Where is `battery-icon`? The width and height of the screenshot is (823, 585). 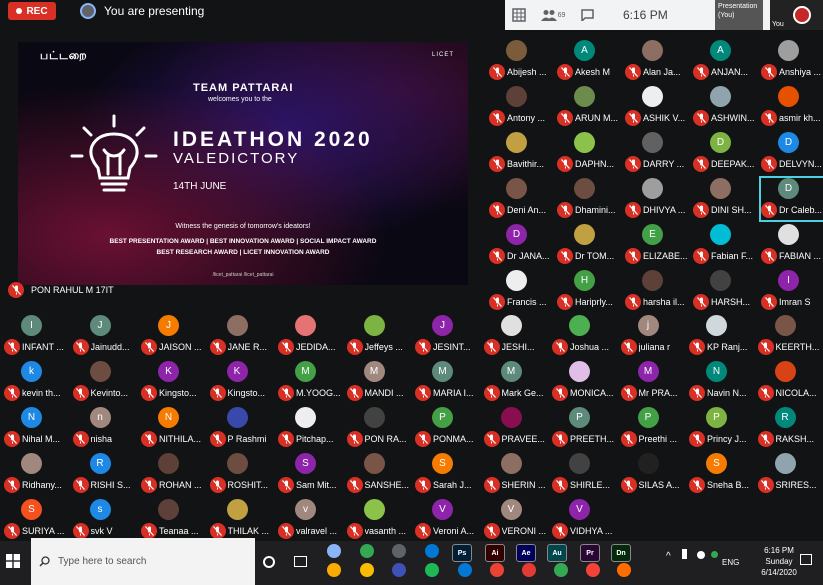
battery-icon is located at coordinates (684, 554).